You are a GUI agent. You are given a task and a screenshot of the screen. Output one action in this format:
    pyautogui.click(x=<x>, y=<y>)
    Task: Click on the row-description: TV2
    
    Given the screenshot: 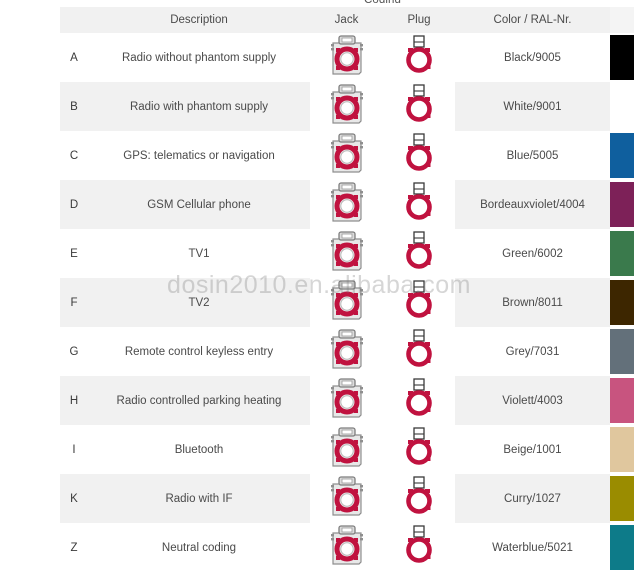 What is the action you would take?
    pyautogui.click(x=199, y=302)
    